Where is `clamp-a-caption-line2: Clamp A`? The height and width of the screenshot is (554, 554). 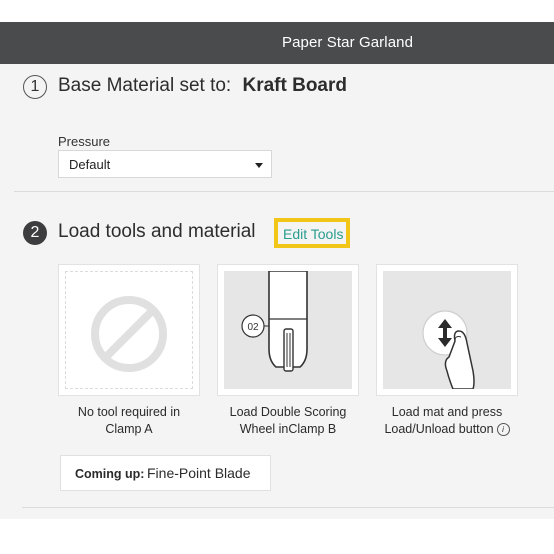 clamp-a-caption-line2: Clamp A is located at coordinates (129, 429).